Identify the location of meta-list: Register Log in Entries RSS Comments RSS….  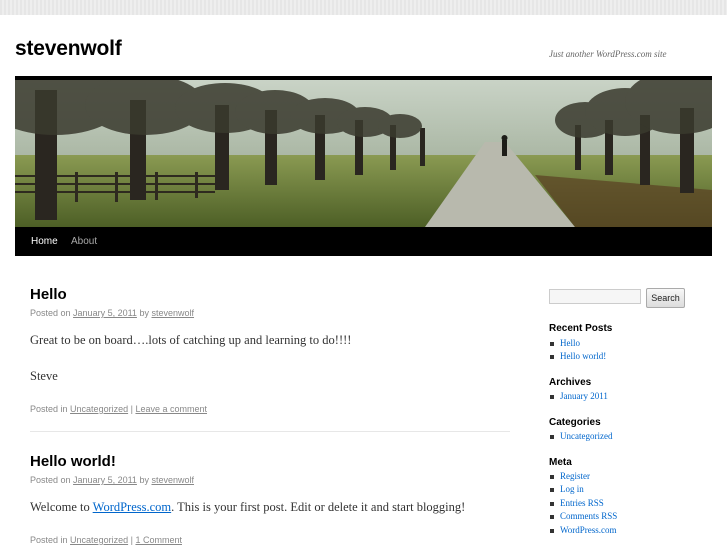
(583, 503).